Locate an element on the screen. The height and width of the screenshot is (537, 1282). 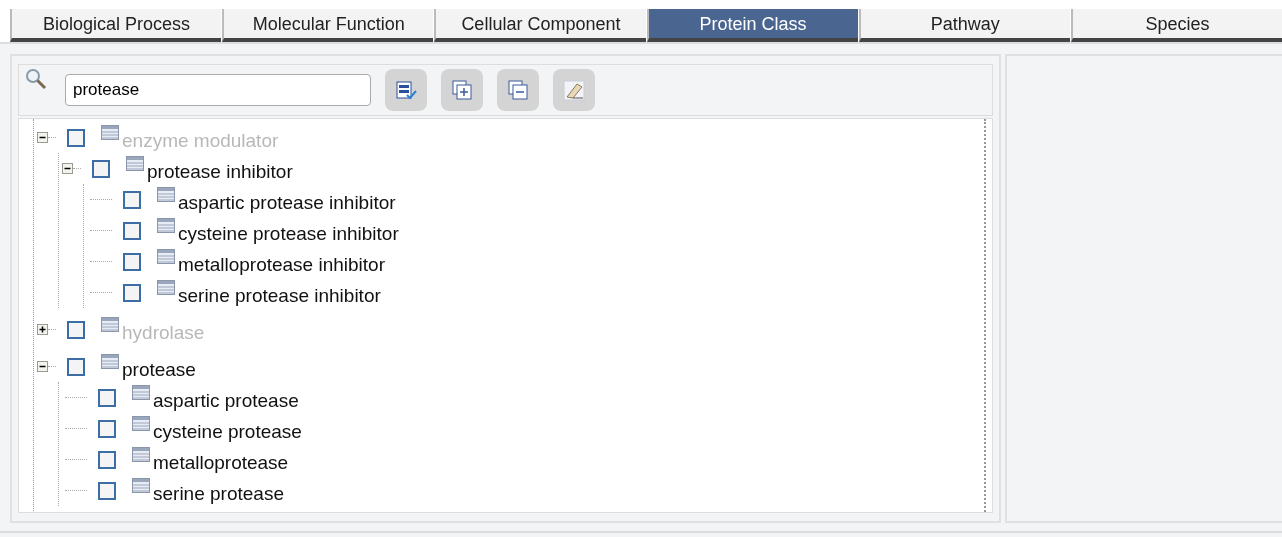
search-field: protease is located at coordinates (218, 90).